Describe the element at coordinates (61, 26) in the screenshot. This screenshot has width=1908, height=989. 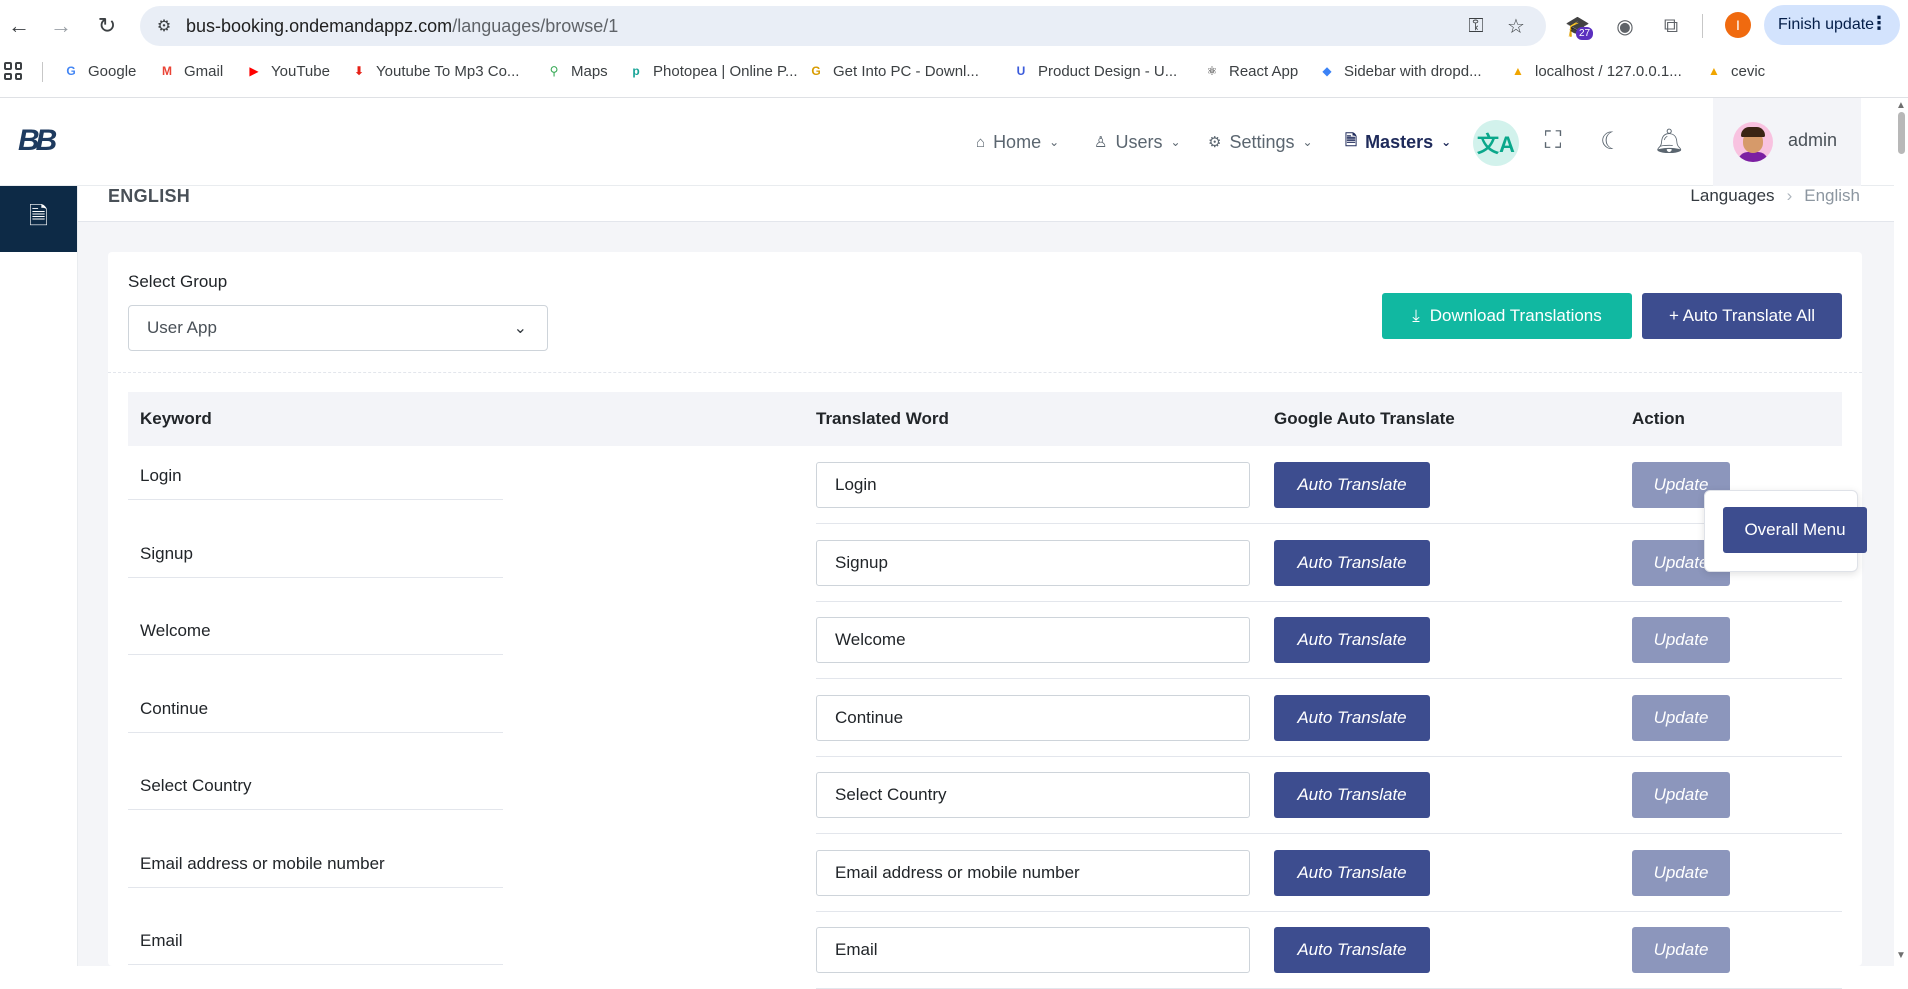
I see `forward-arrow-icon: →` at that location.